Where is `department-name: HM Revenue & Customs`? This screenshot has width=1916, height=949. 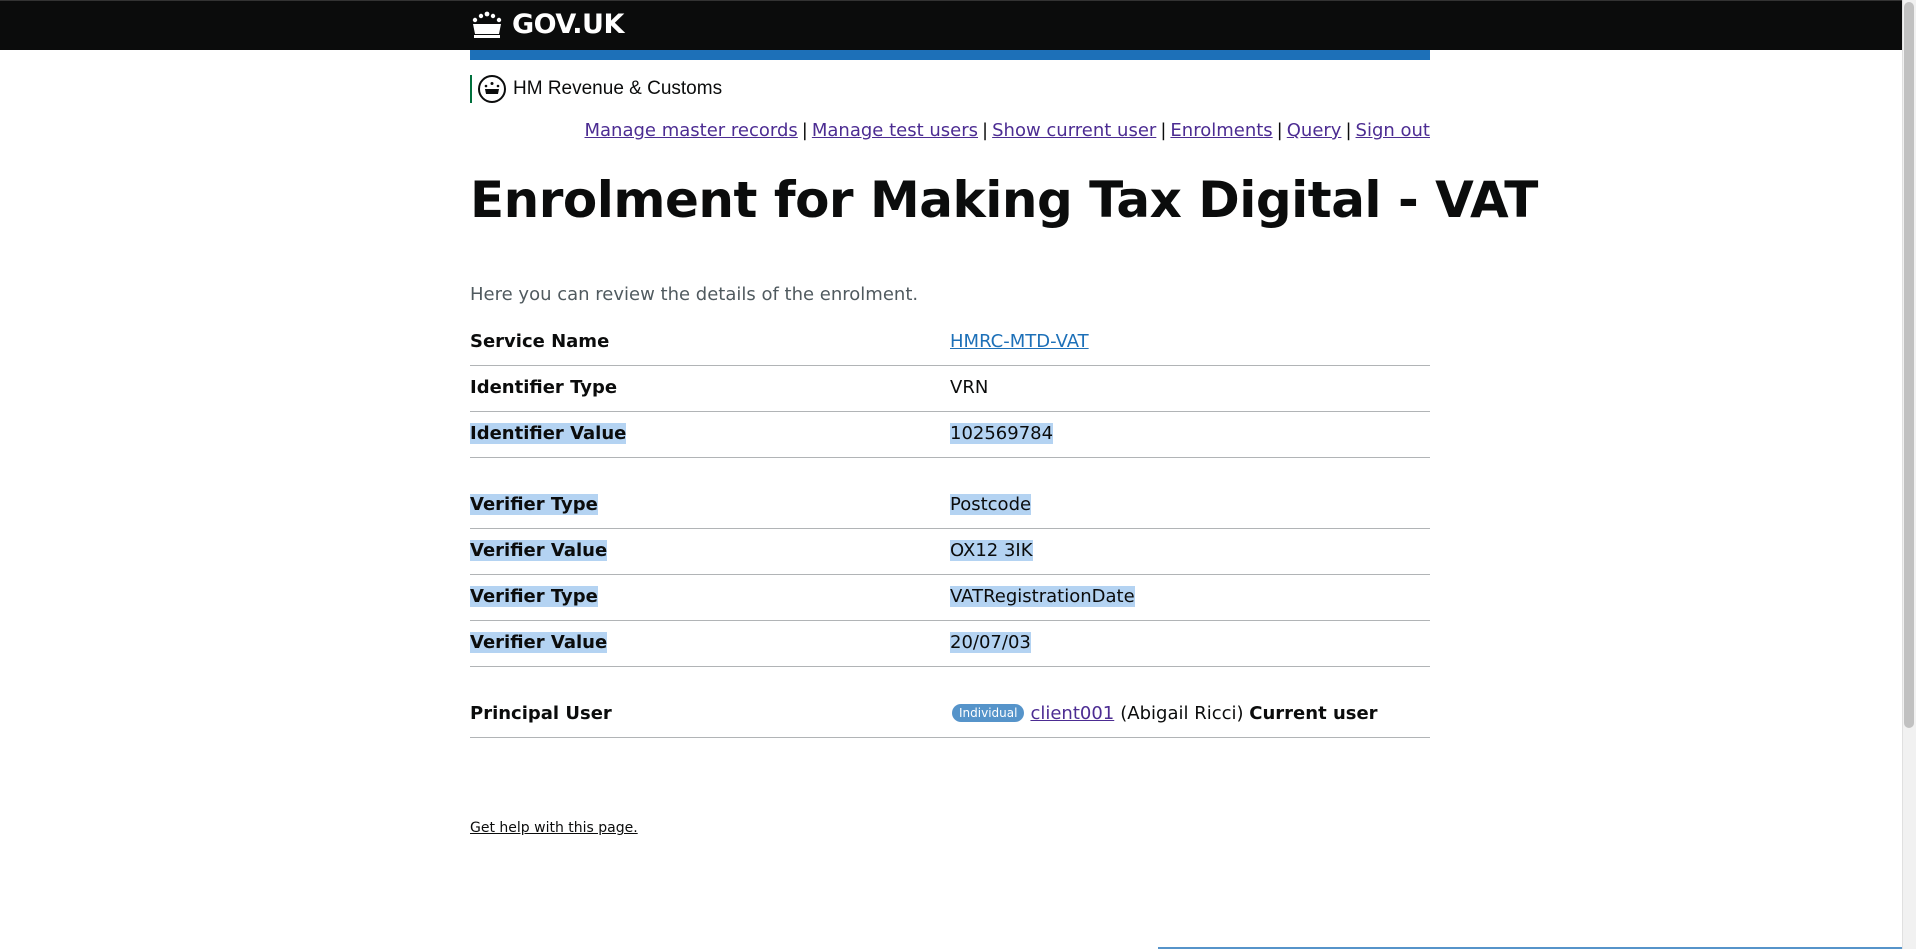
department-name: HM Revenue & Customs is located at coordinates (618, 88).